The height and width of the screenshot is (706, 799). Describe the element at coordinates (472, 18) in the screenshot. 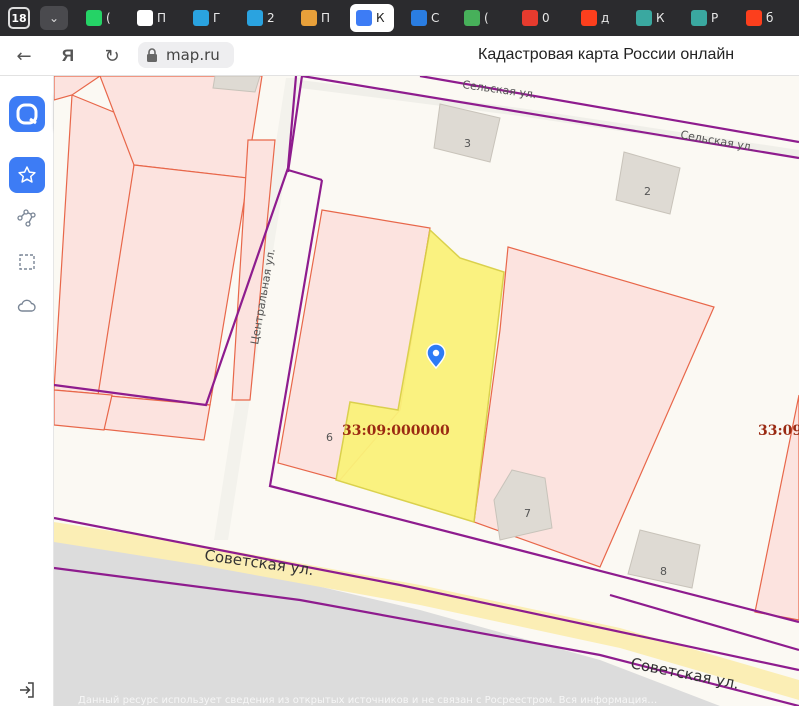

I see `house-logo-icon` at that location.